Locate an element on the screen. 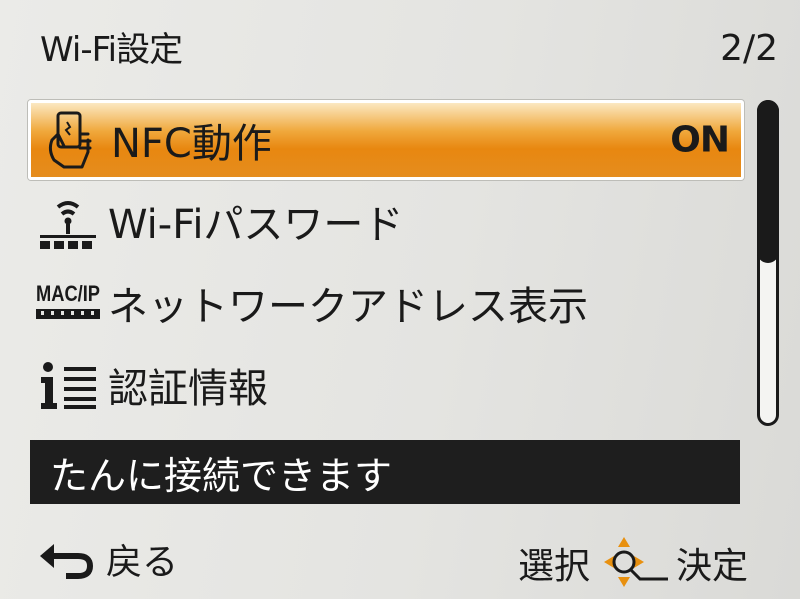  nfc-hand-icon is located at coordinates (71, 140).